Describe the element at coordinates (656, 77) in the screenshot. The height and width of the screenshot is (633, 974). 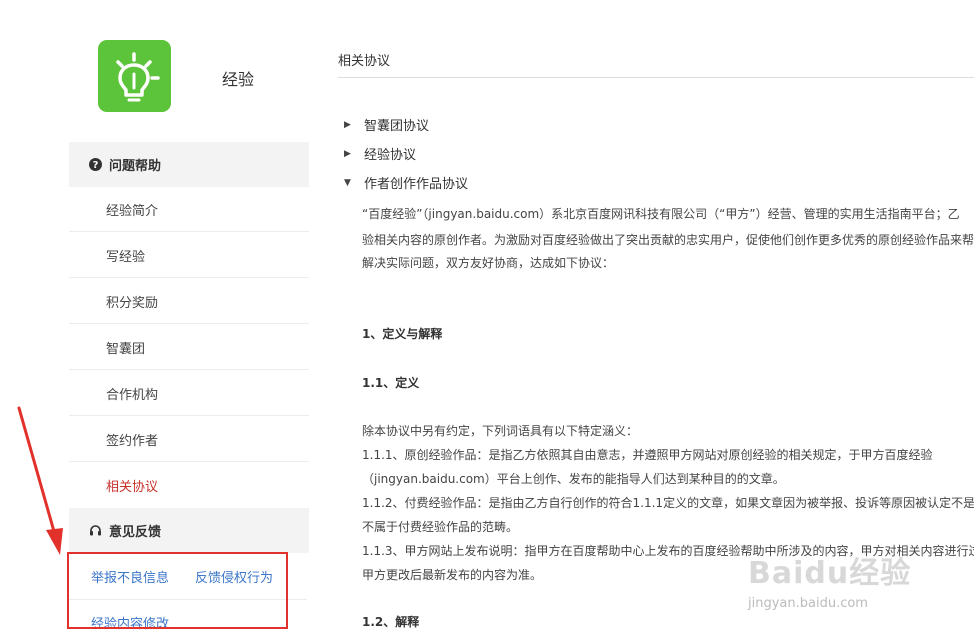
I see `title-divider` at that location.